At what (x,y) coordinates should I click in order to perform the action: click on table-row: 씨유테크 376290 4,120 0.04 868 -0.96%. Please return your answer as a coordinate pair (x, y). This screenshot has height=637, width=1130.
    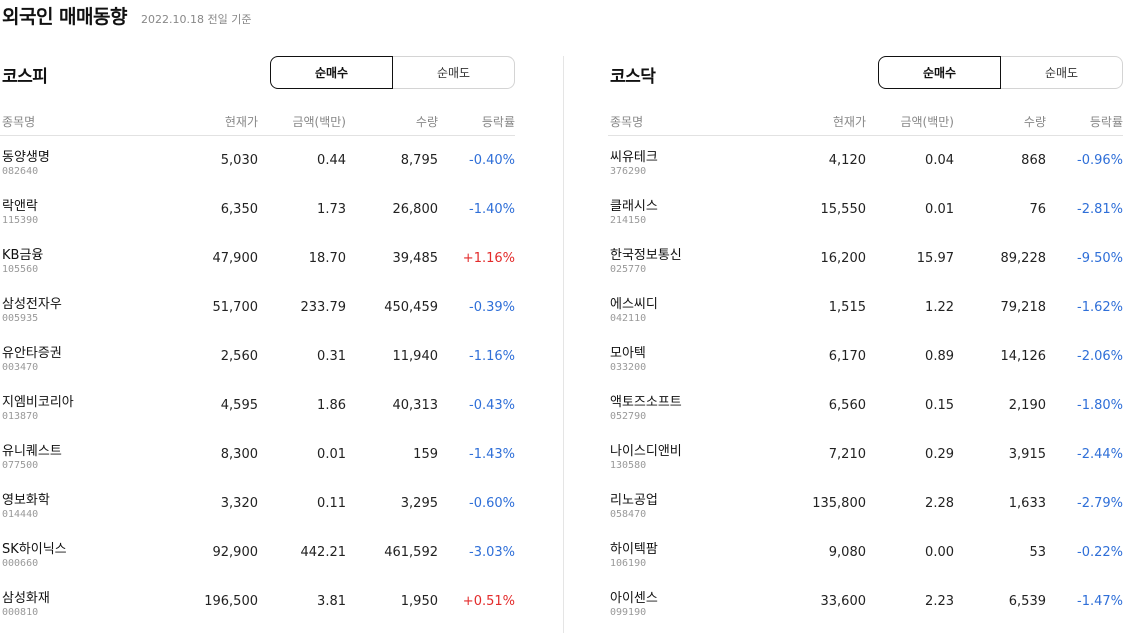
    Looking at the image, I should click on (865, 171).